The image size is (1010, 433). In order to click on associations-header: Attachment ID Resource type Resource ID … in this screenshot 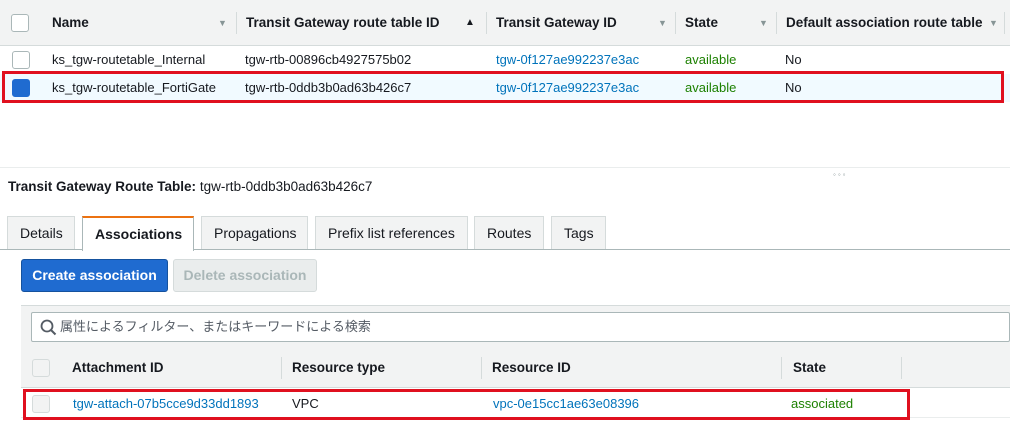, I will do `click(515, 368)`.